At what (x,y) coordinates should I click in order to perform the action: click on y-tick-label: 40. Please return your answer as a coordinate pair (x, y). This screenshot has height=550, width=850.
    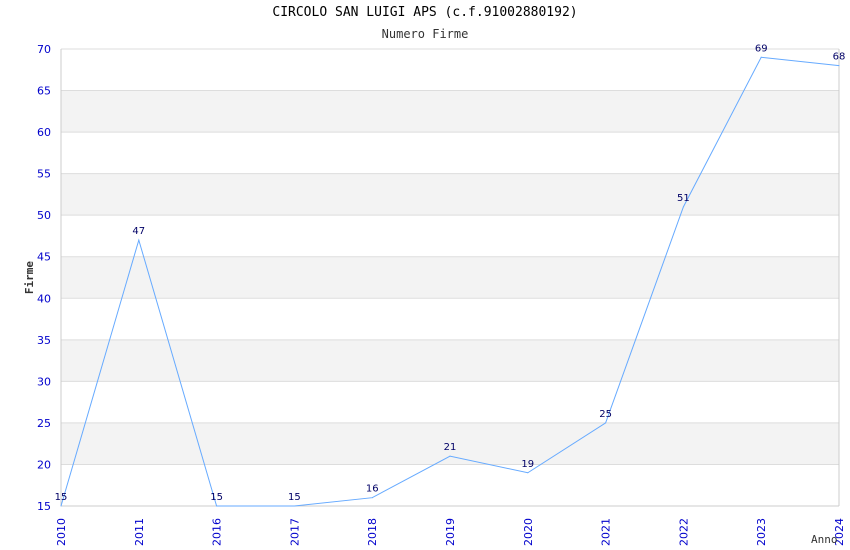
    Looking at the image, I should click on (44, 298).